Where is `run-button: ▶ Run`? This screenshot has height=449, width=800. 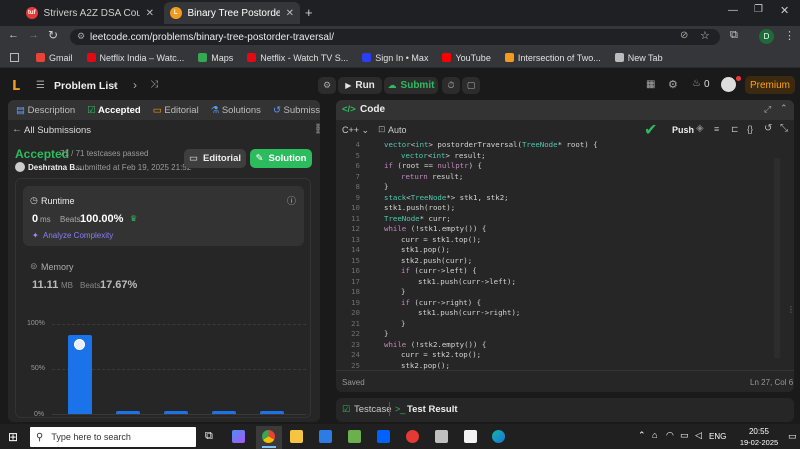 run-button: ▶ Run is located at coordinates (360, 85).